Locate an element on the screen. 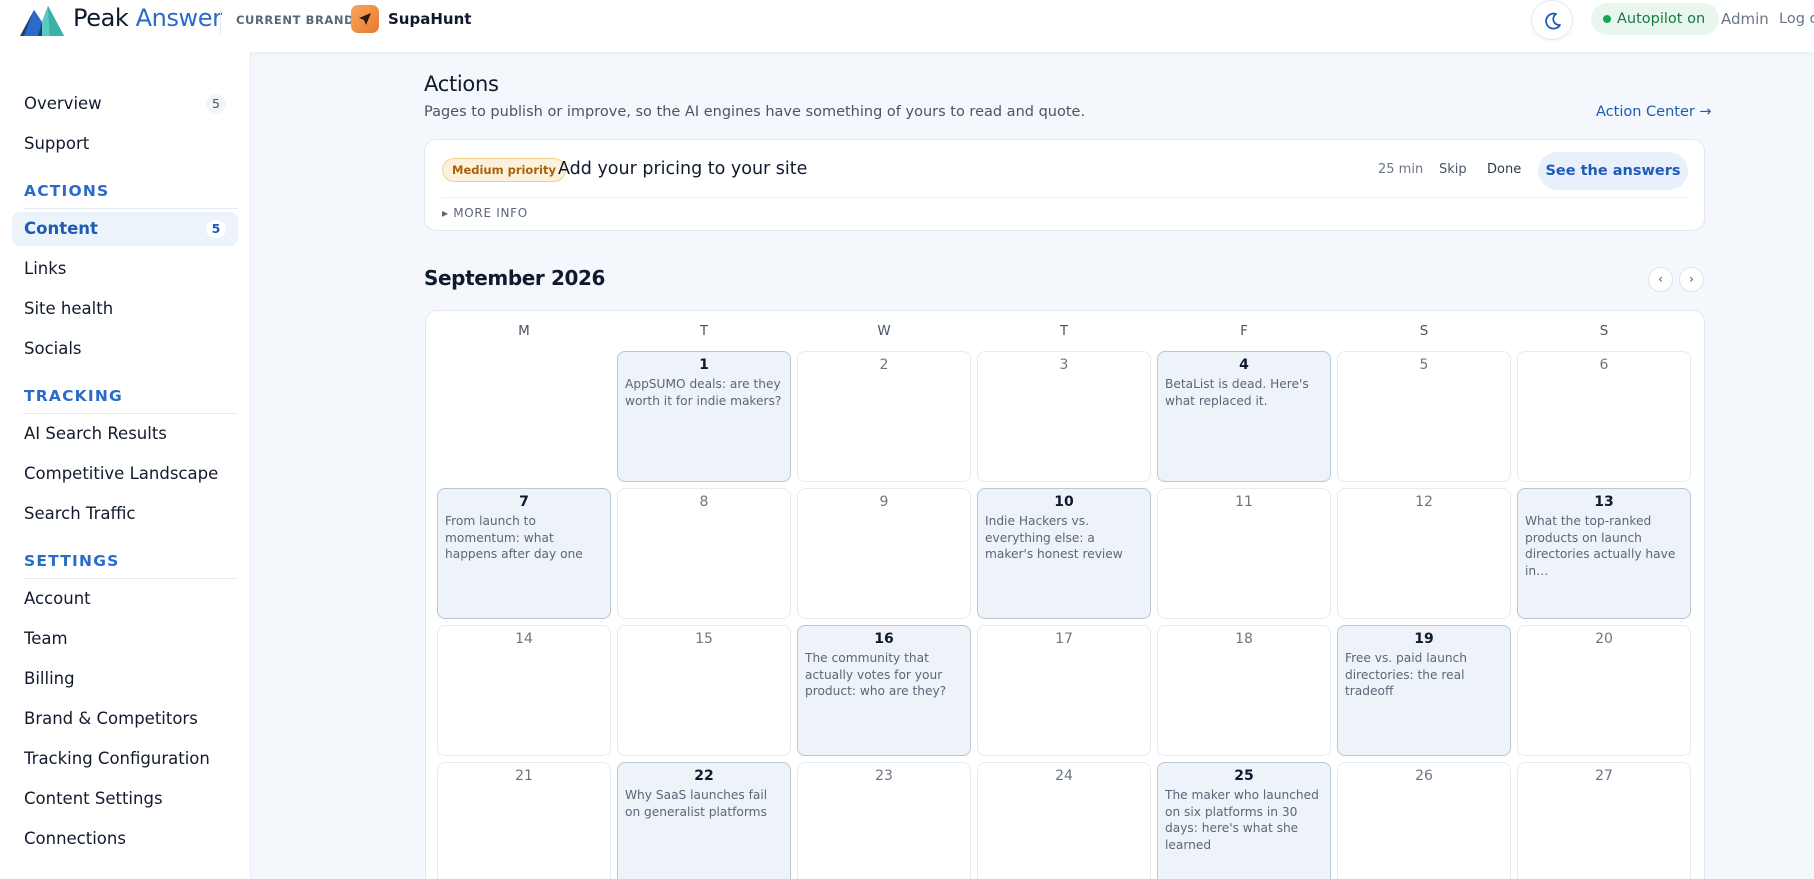  sidebar-item-brand-competitors: Brand & Competitors is located at coordinates (125, 719).